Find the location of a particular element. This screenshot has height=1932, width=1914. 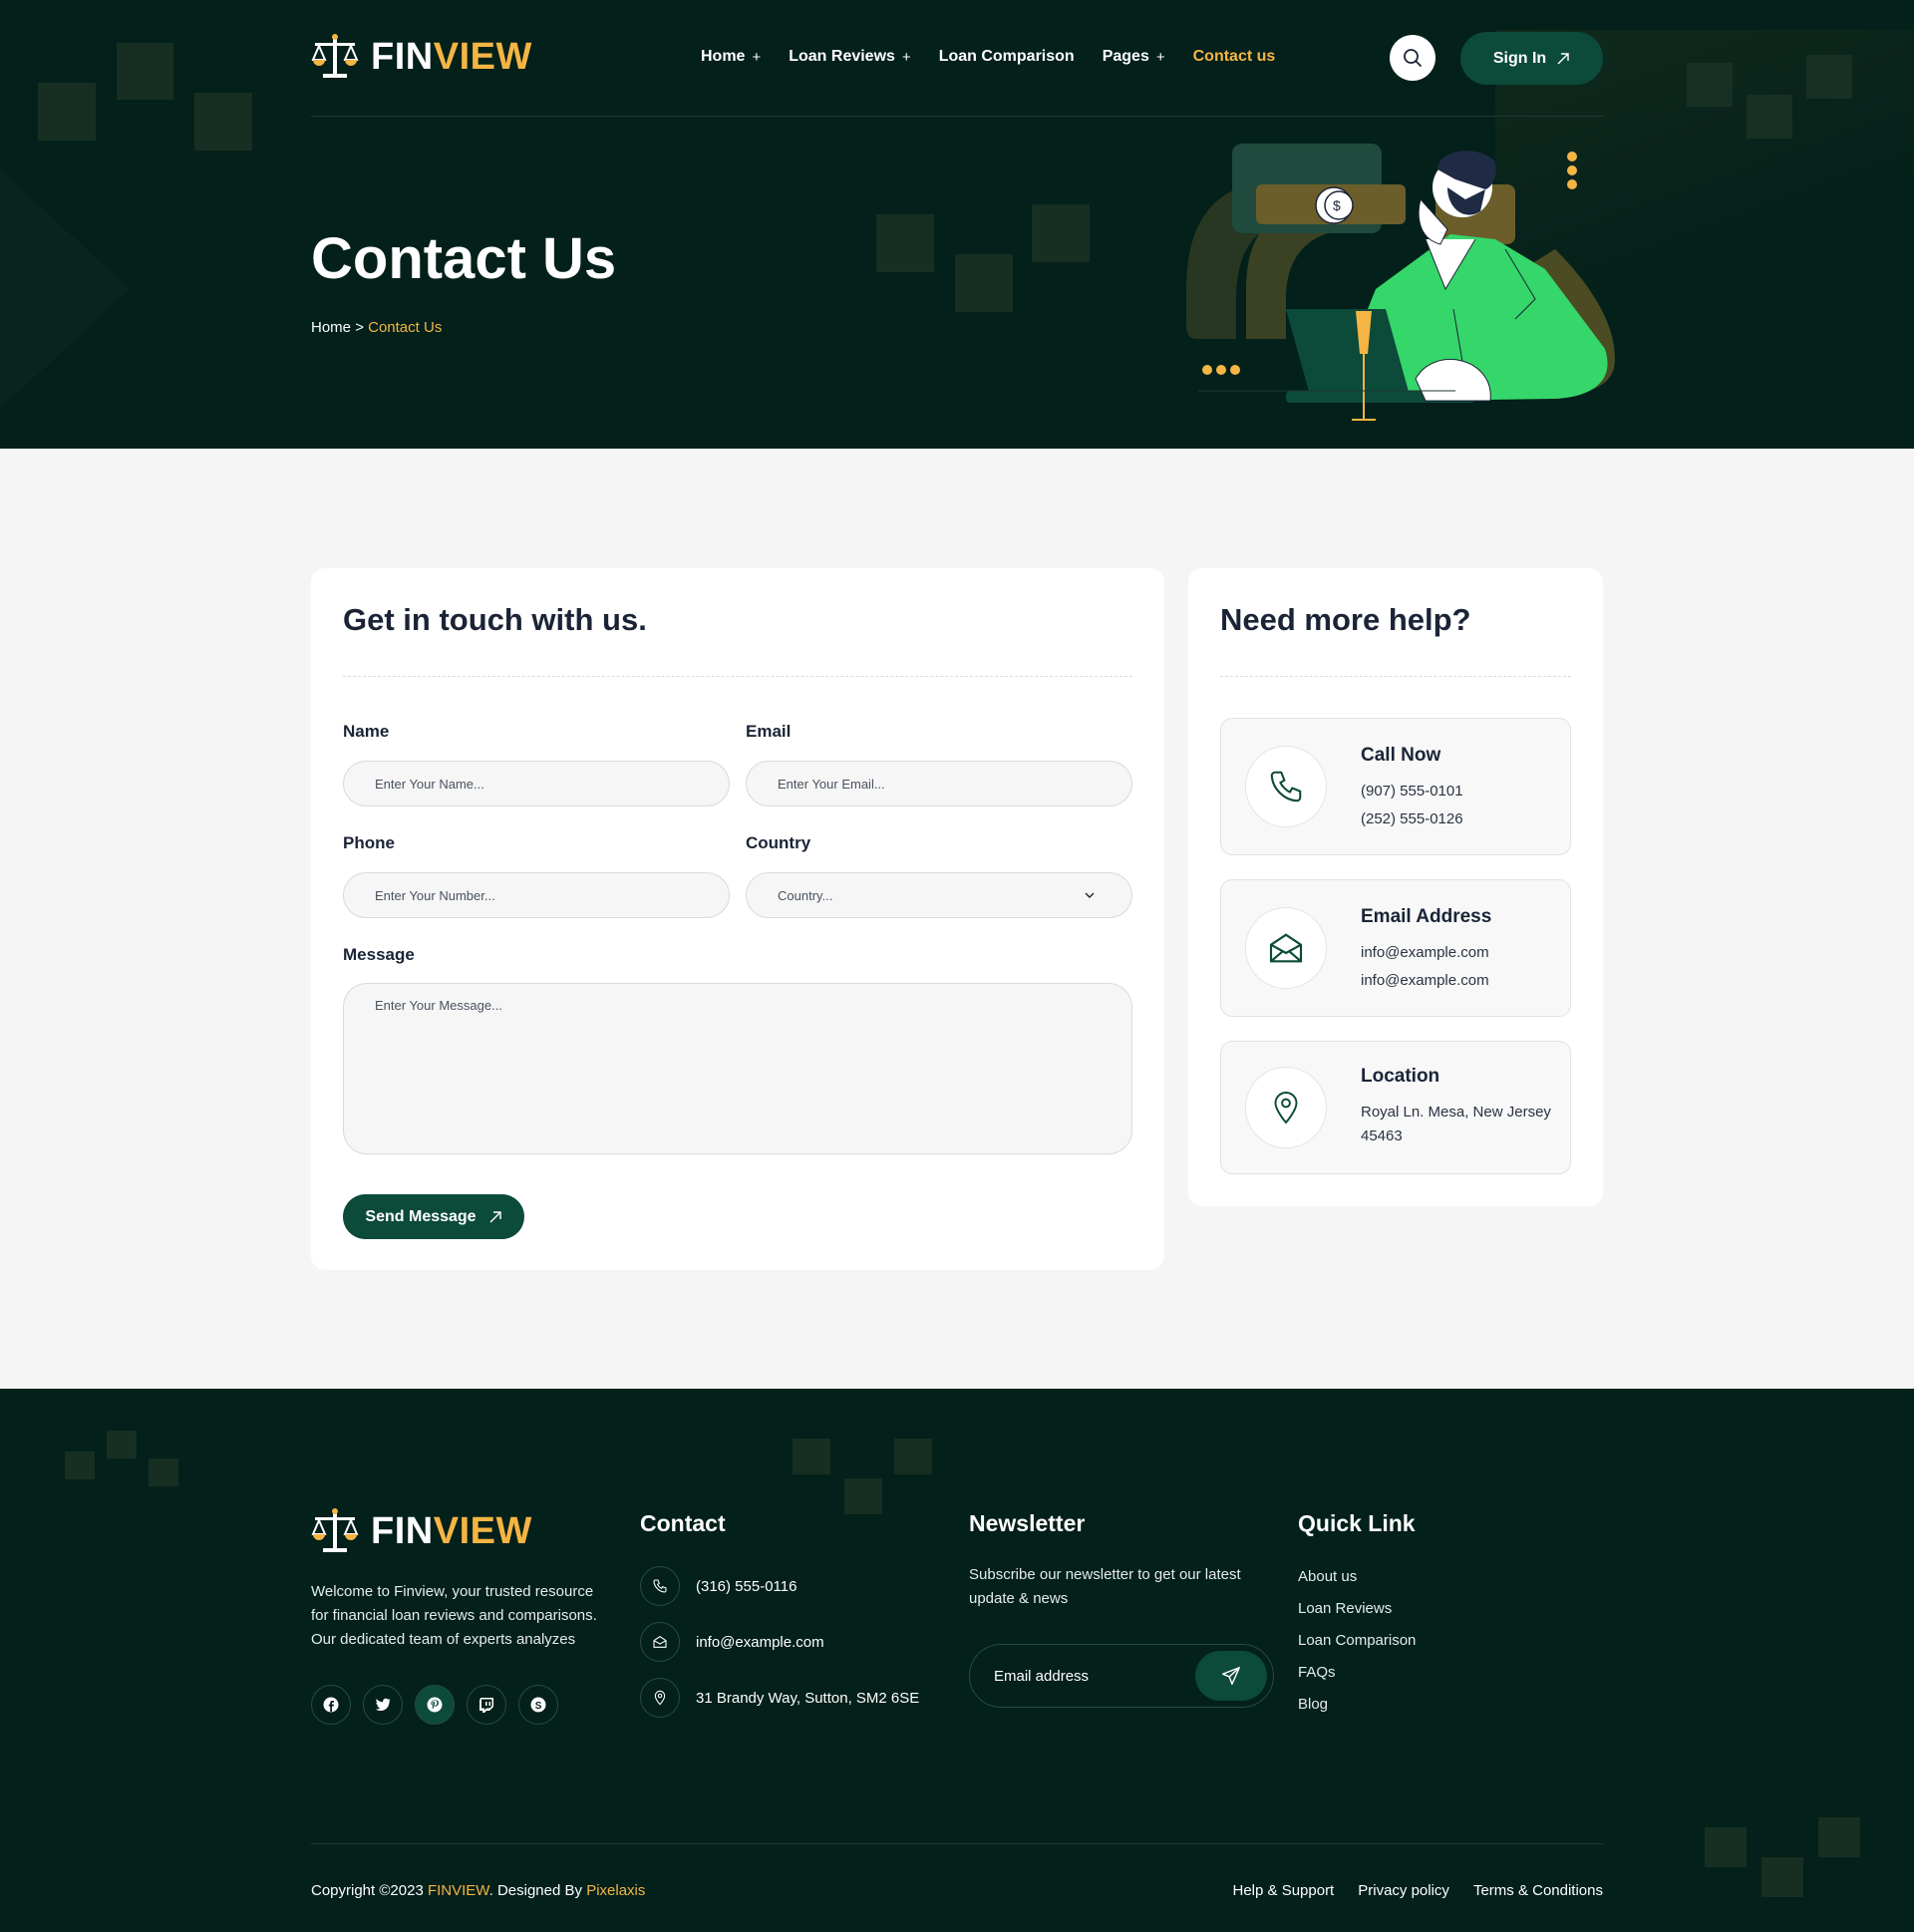

site-logo: FINVIEW is located at coordinates (421, 57).